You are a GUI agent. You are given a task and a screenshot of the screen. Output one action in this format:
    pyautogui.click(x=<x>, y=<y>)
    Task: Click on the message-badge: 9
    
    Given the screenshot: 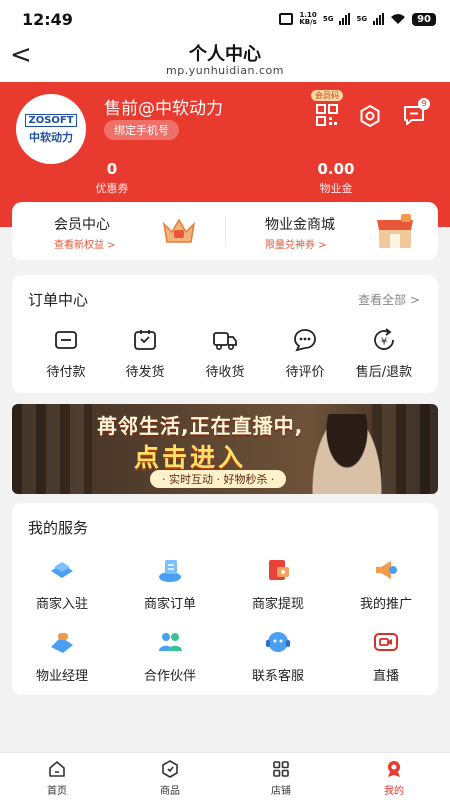 What is the action you would take?
    pyautogui.click(x=424, y=104)
    